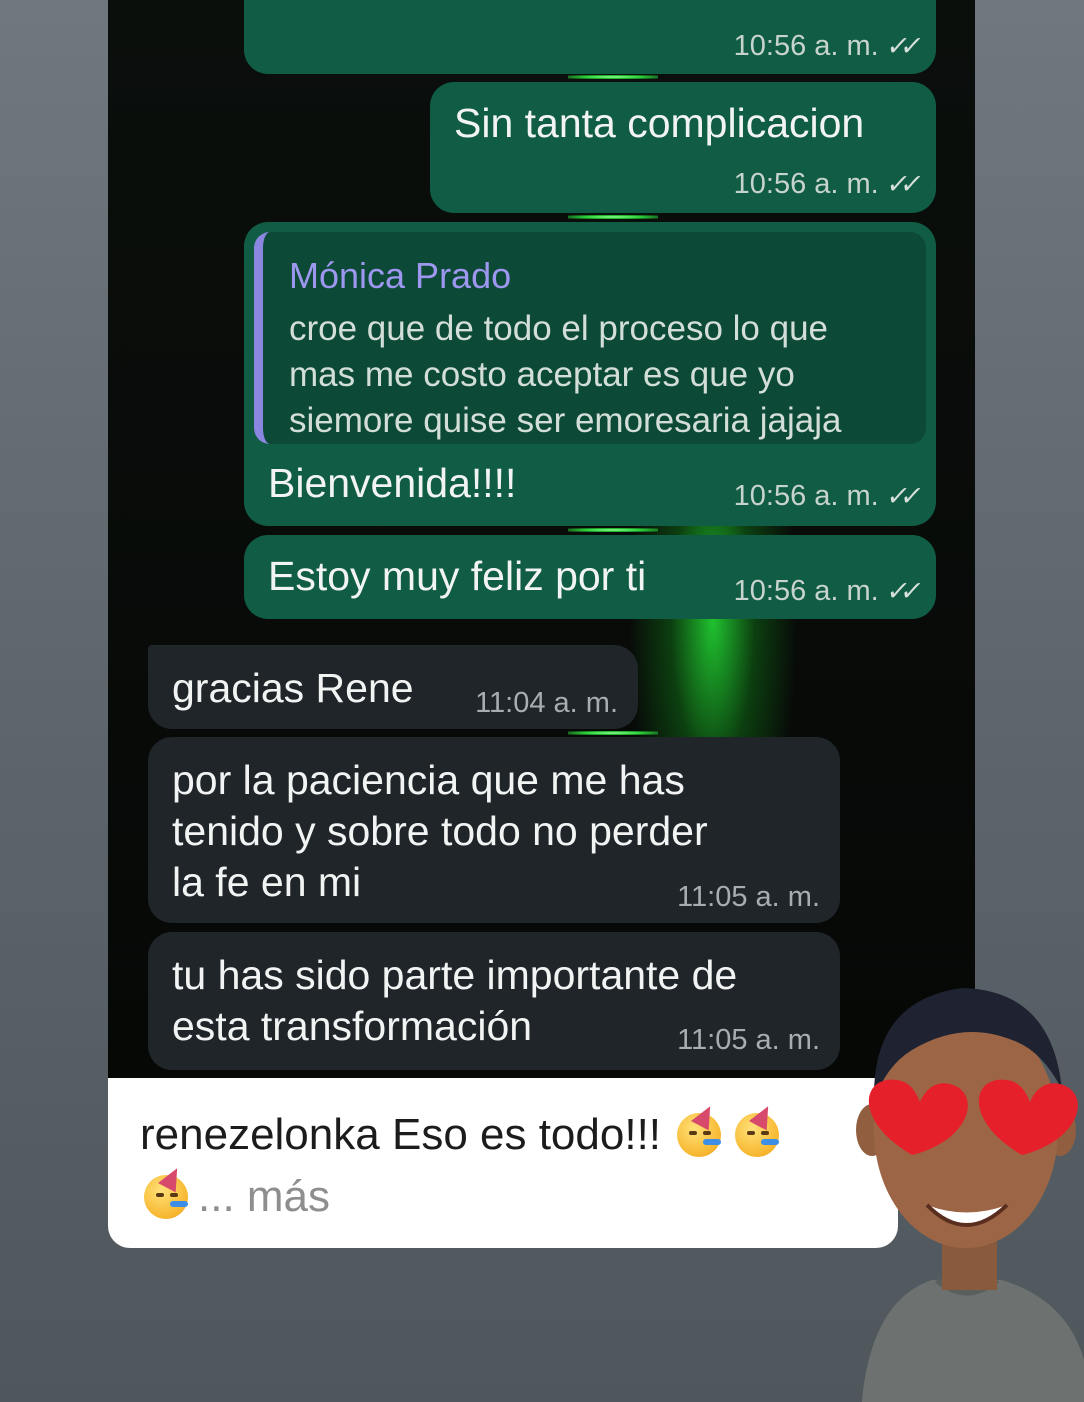  I want to click on message-bubble-outgoing: Estoy muy feliz por ti 10:56 a. m. ✓✓, so click(590, 577).